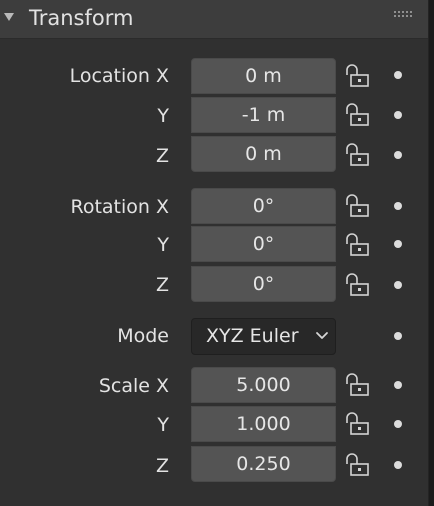 The height and width of the screenshot is (506, 434). Describe the element at coordinates (263, 154) in the screenshot. I see `location-z-field: 0 m` at that location.